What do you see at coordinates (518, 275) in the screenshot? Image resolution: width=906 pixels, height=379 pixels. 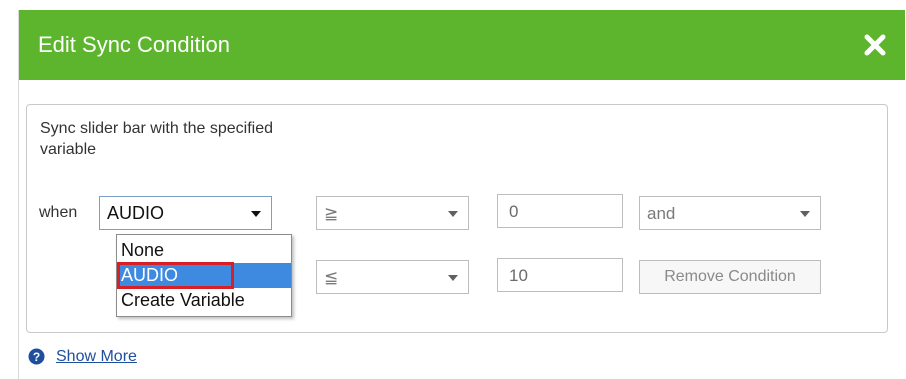 I see `max-value-text: 10` at bounding box center [518, 275].